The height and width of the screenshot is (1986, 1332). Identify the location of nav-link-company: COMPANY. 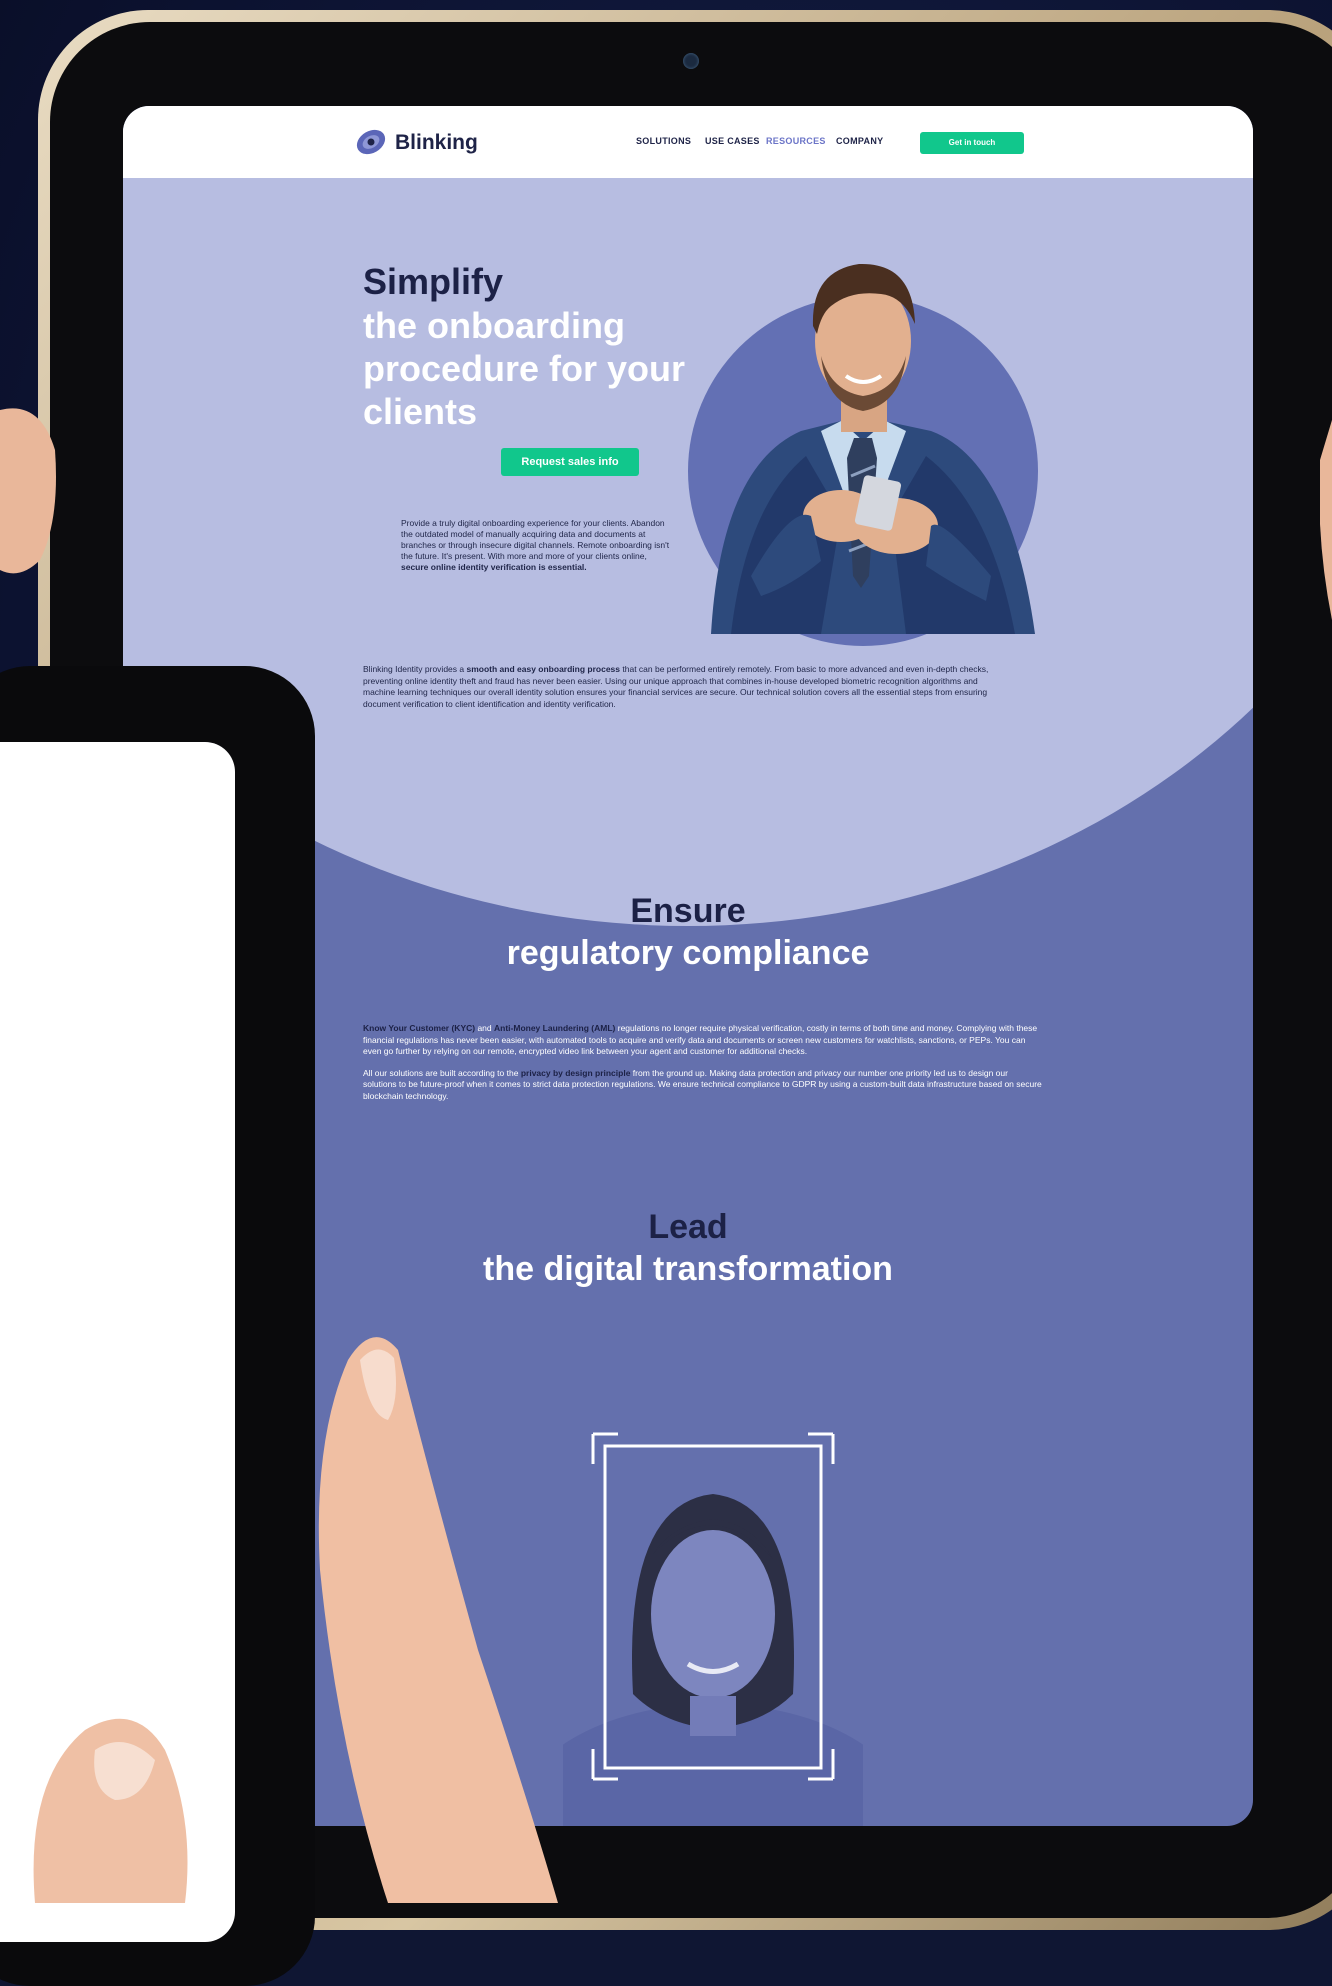
(859, 141).